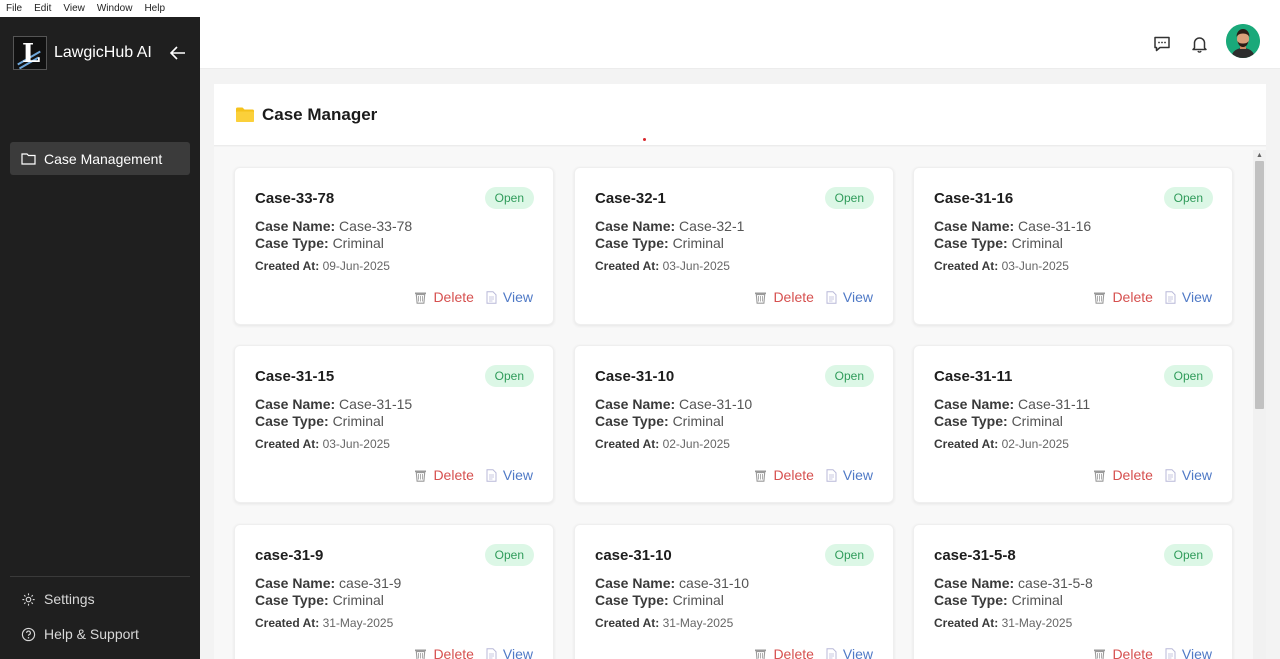 The width and height of the screenshot is (1280, 659). I want to click on app-menubar: File Edit View Window Help, so click(640, 8).